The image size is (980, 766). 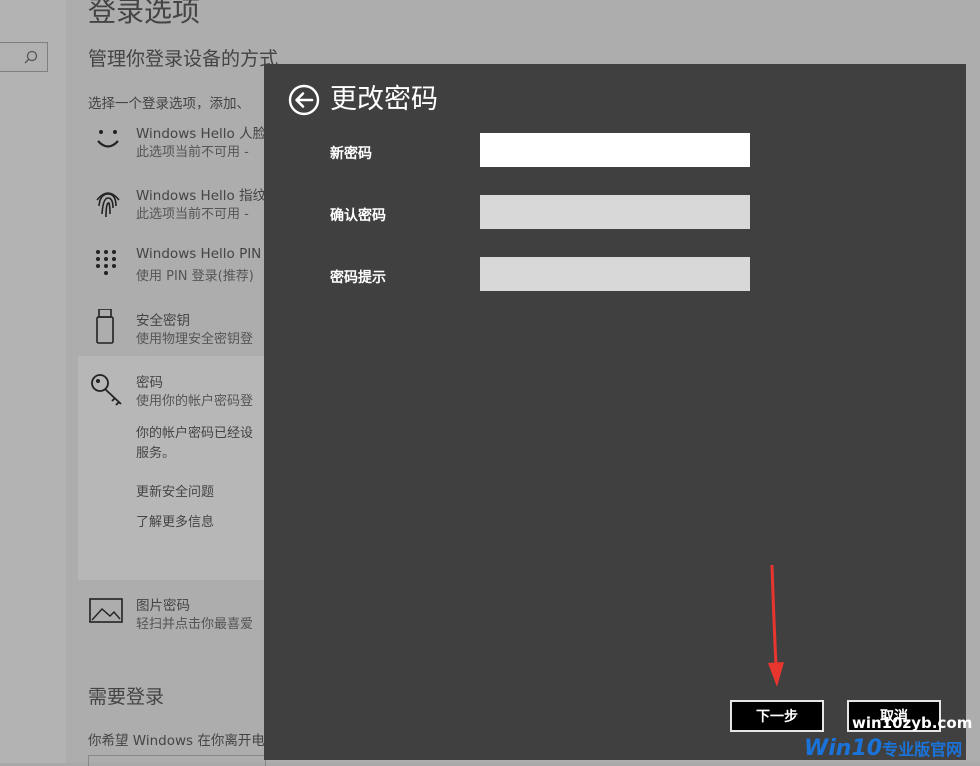 I want to click on dialog-title: 更改密码, so click(x=384, y=99).